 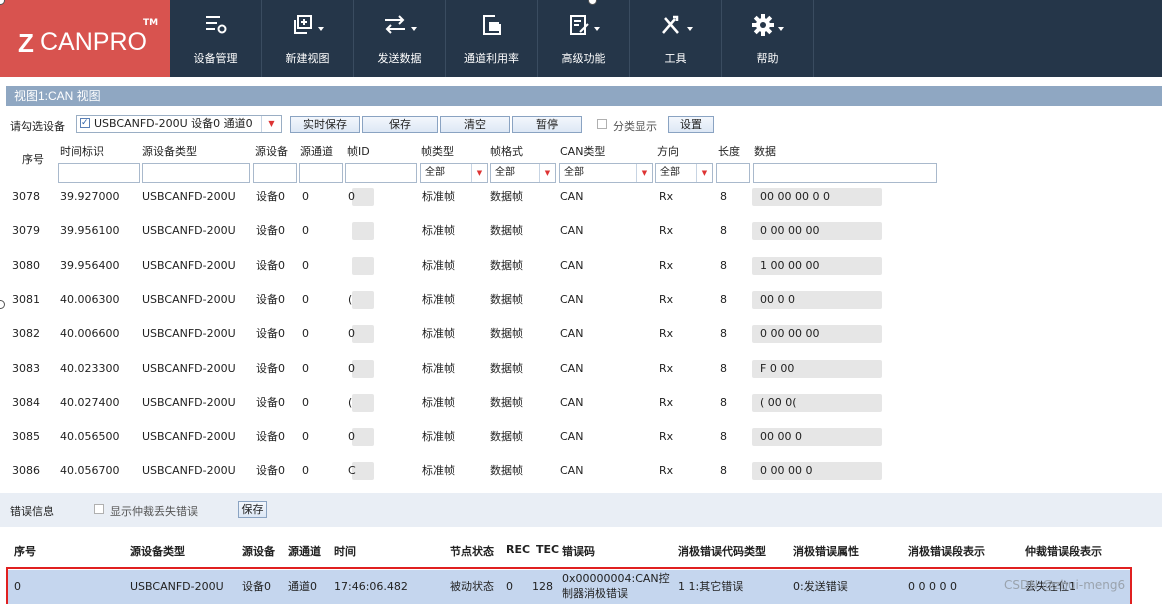 I want to click on col-seq: 序号, so click(x=33, y=159).